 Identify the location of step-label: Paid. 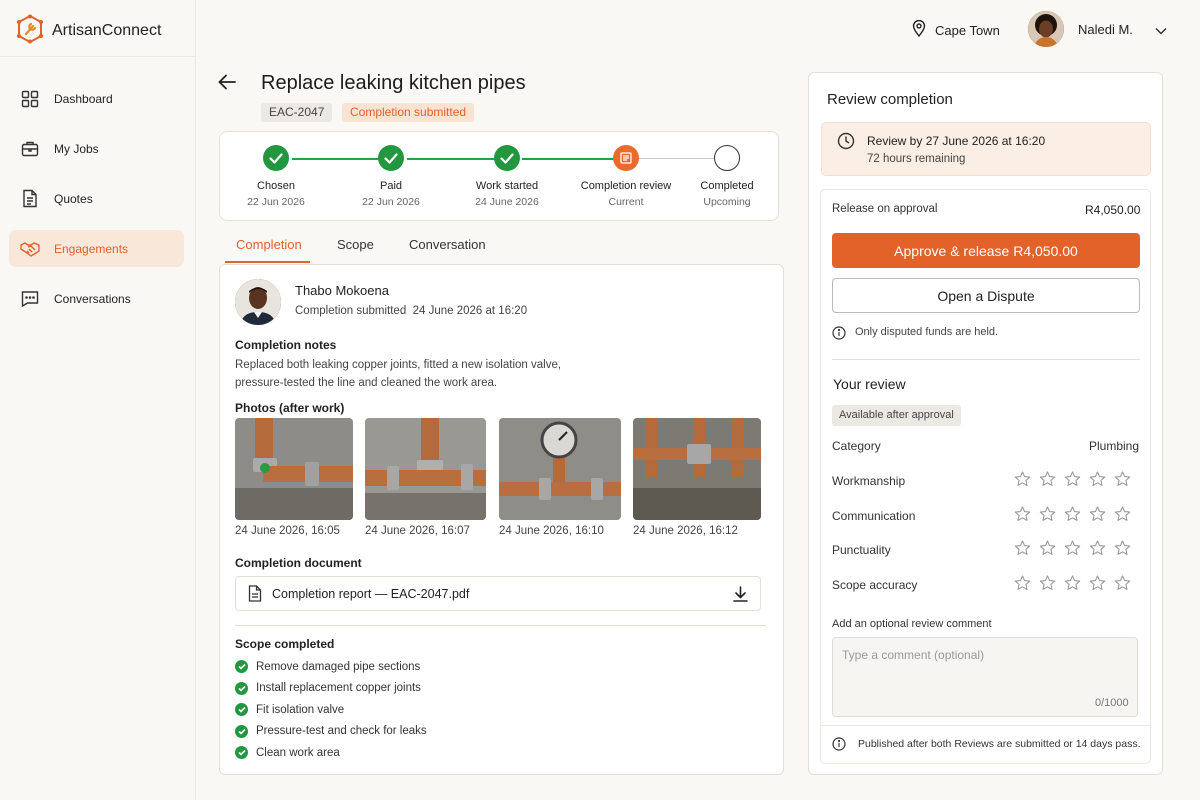
(391, 186).